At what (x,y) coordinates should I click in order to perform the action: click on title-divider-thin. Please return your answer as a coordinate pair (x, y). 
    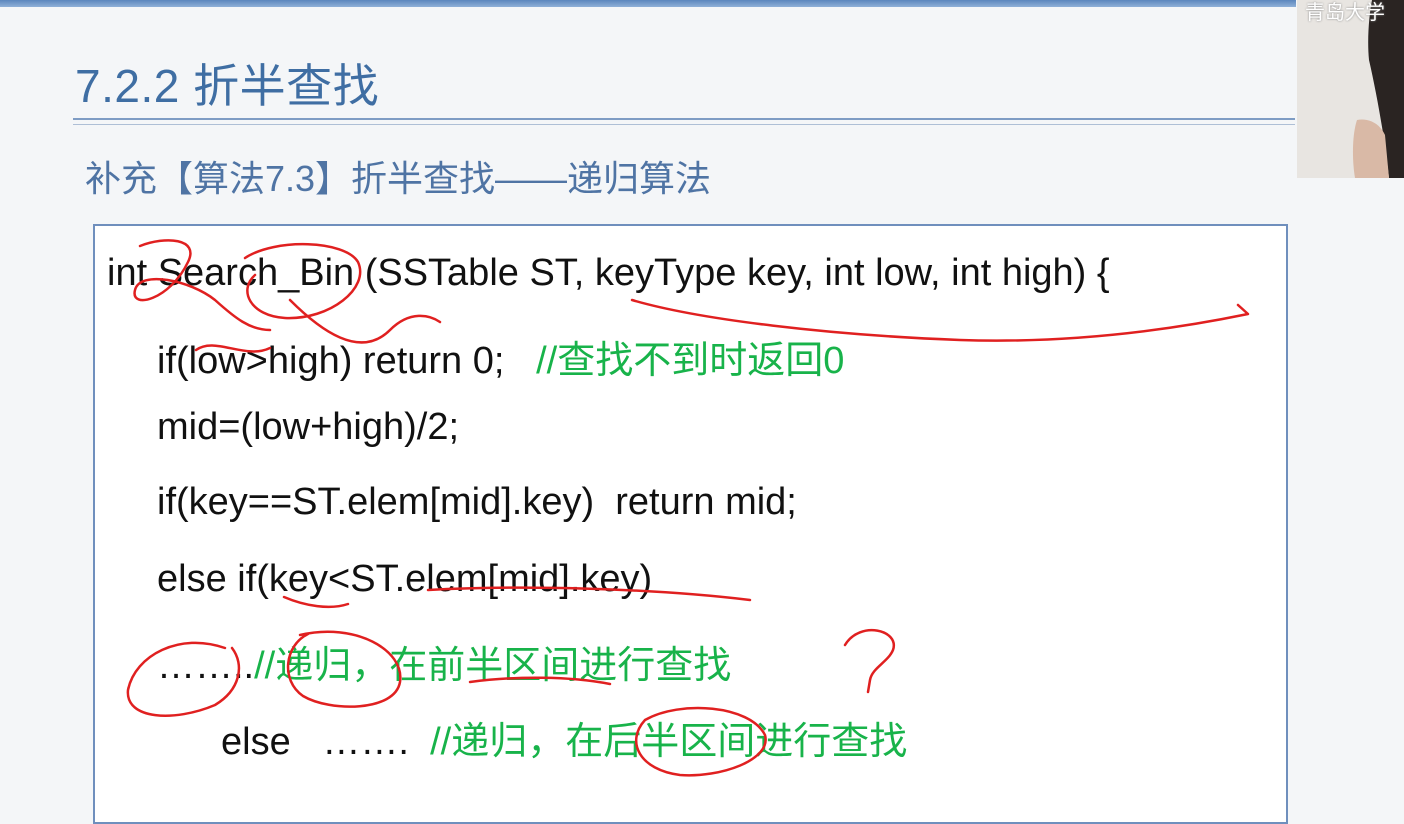
    Looking at the image, I should click on (684, 124).